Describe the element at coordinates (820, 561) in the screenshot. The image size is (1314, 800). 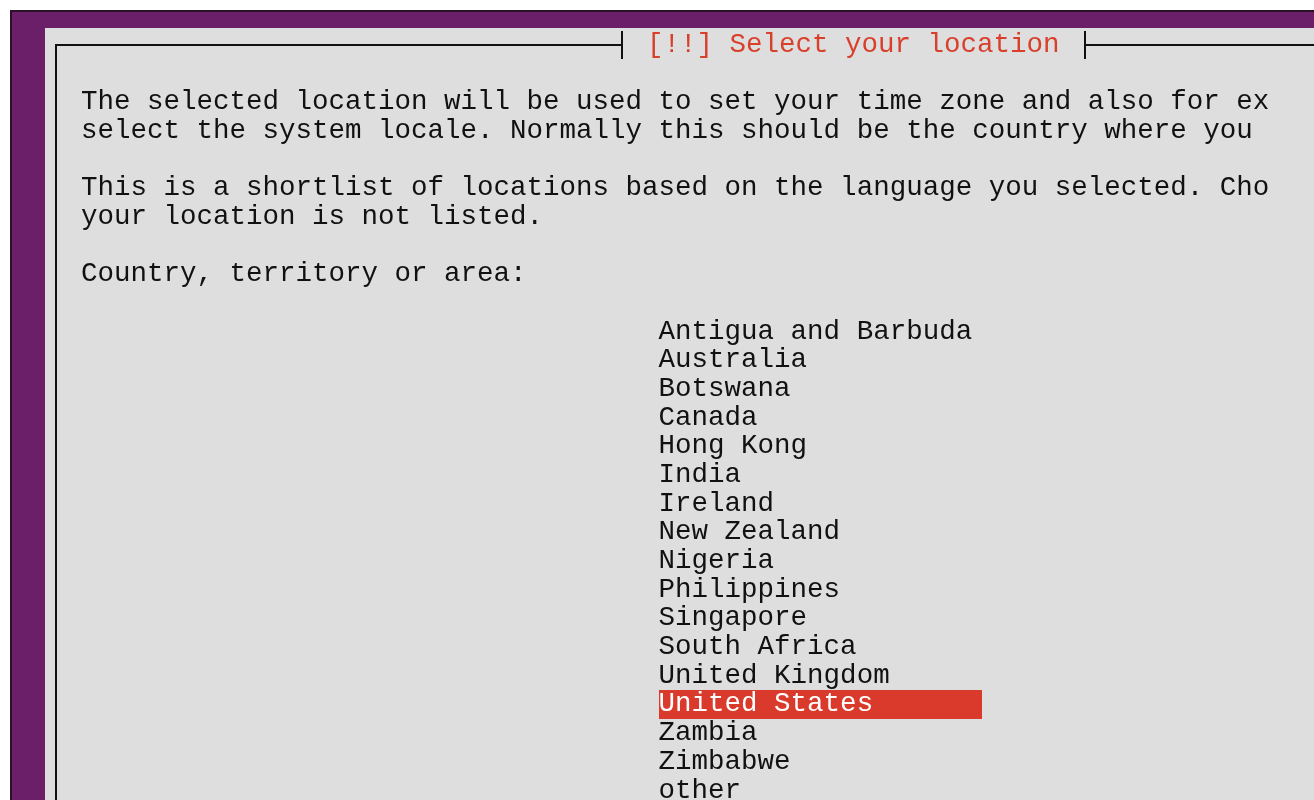
I see `location-option: Nigeria` at that location.